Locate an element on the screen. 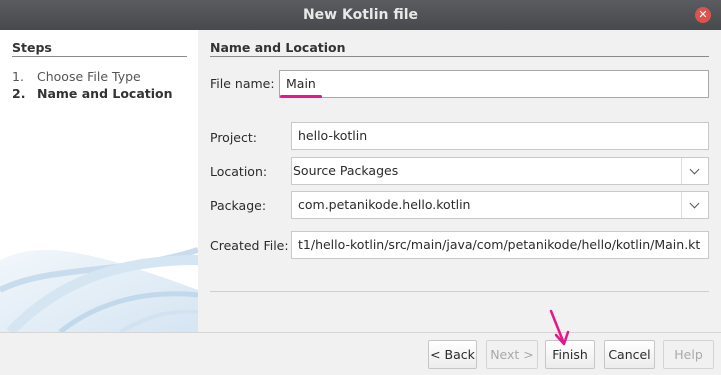 This screenshot has width=721, height=375. package-label: Package: is located at coordinates (238, 205).